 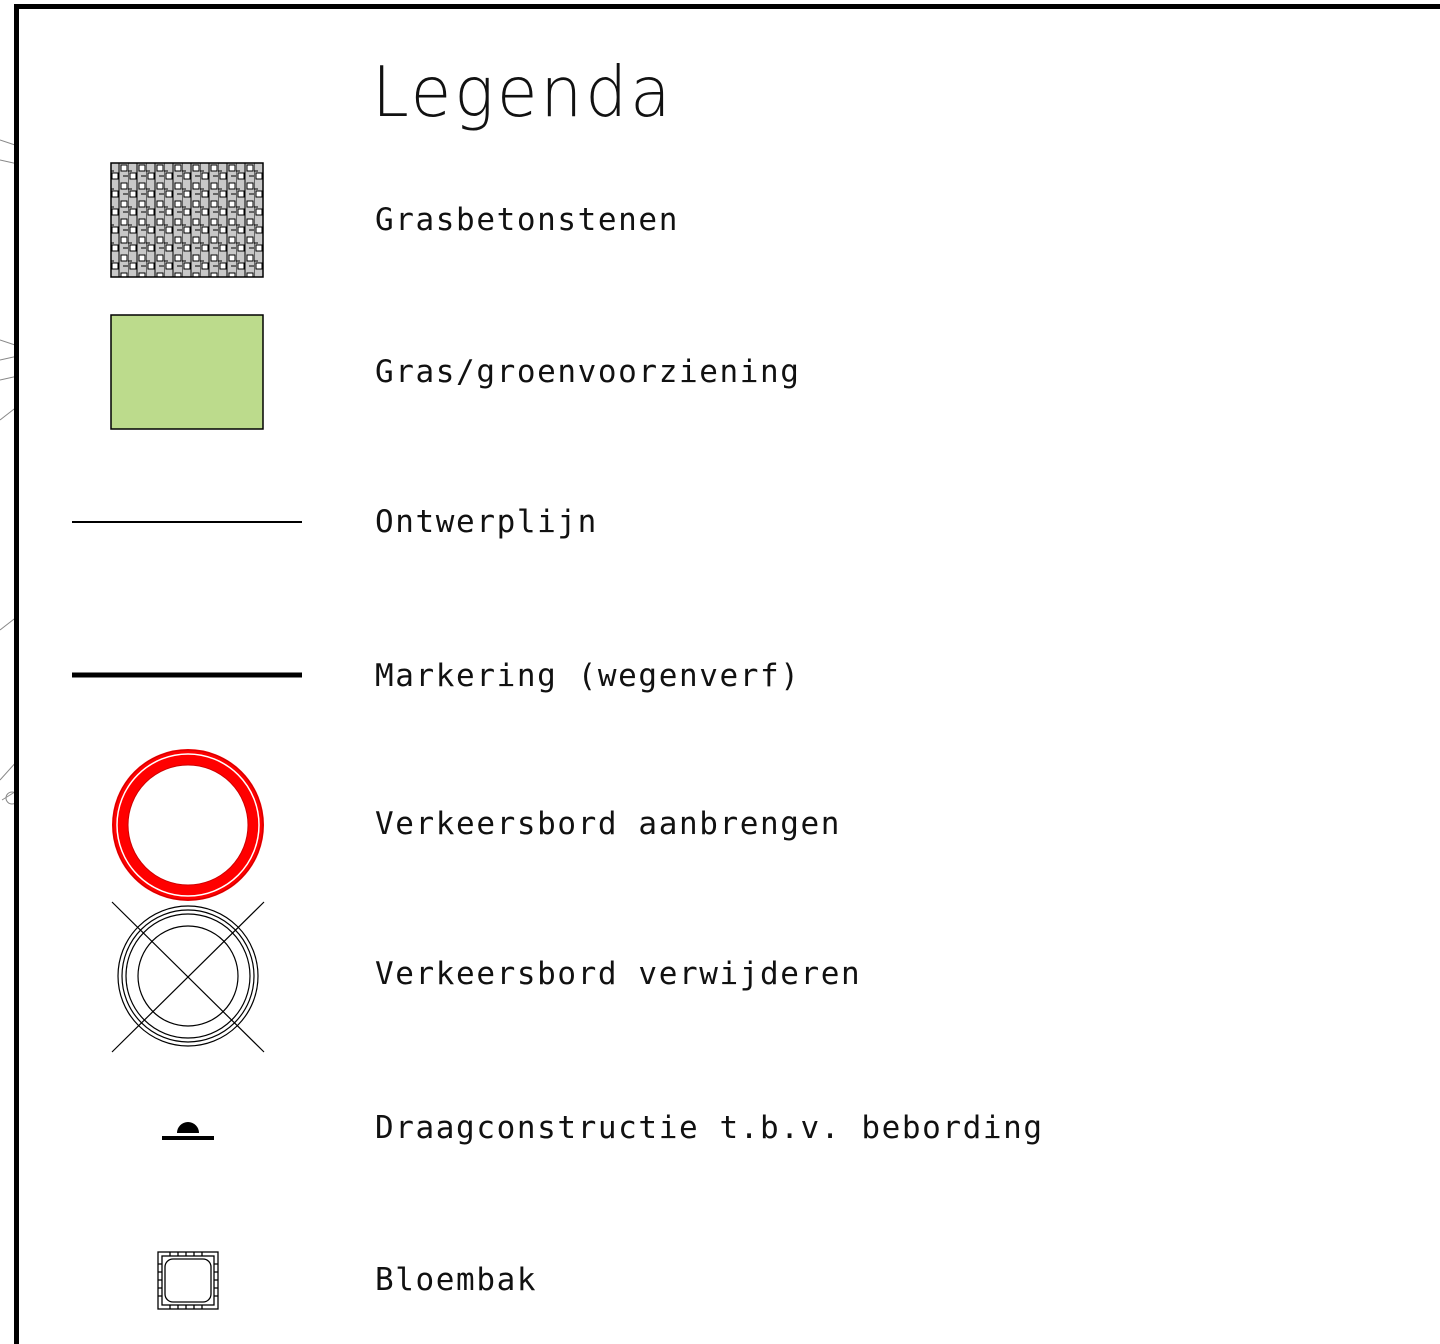 I want to click on legend-label-grasbetonstenen: Grasbetonstenen, so click(x=527, y=220).